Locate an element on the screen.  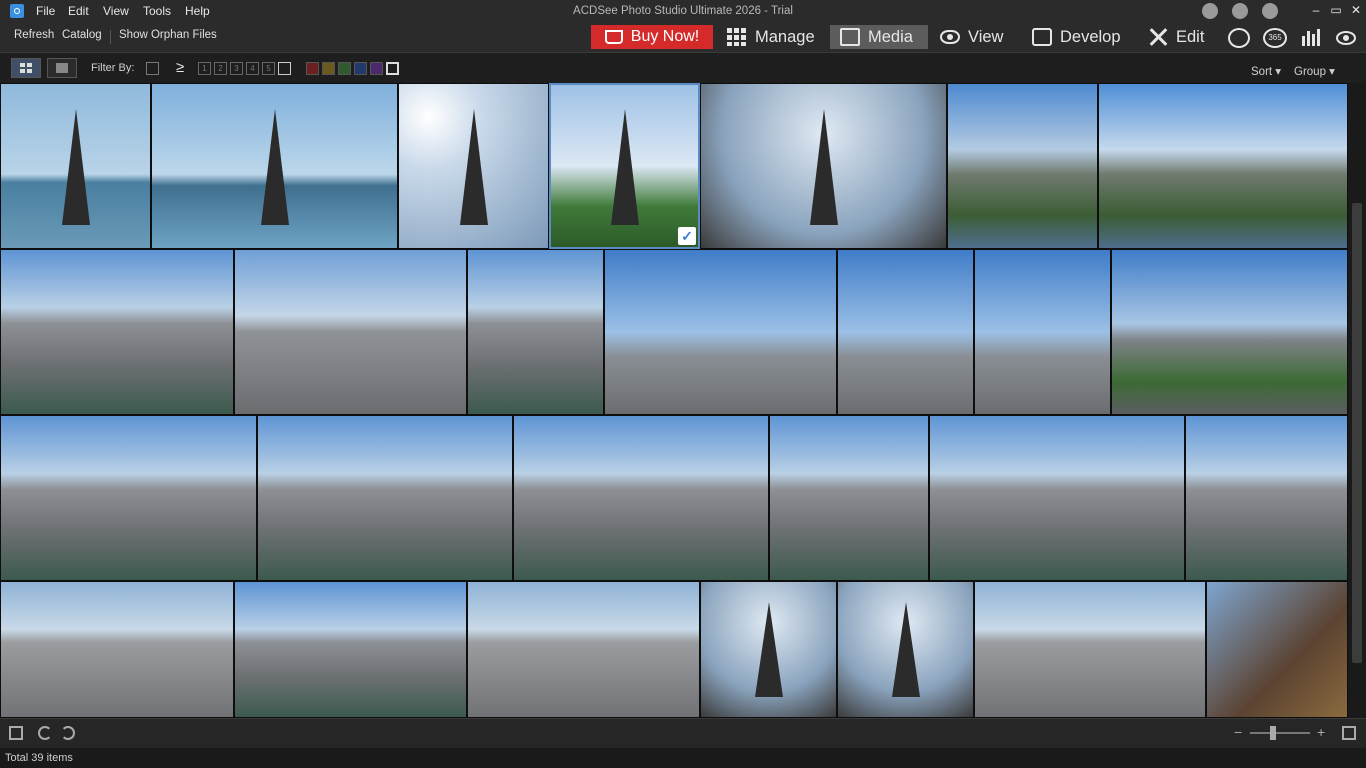
mode-manage: Manage is located at coordinates (772, 37).